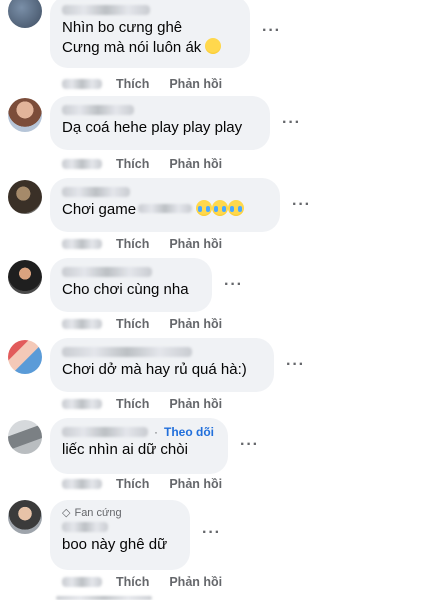  I want to click on comment-bubble: Chơi dở mà hay rủ quá hà:), so click(162, 365).